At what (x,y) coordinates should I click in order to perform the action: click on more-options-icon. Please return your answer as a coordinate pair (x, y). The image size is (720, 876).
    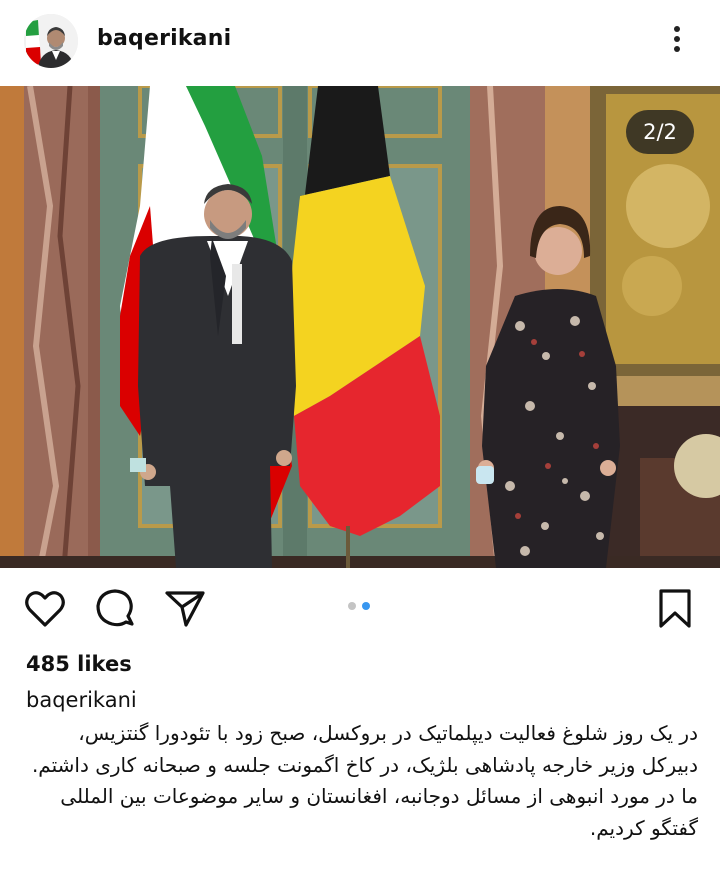
    Looking at the image, I should click on (677, 39).